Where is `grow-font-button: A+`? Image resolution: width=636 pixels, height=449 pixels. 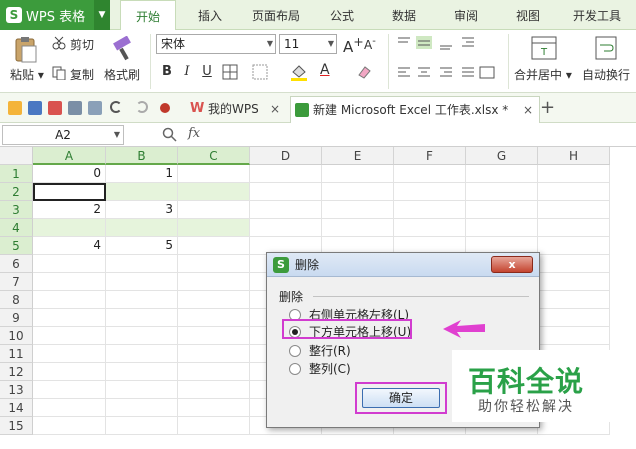
grow-font-button: A+ is located at coordinates (353, 45).